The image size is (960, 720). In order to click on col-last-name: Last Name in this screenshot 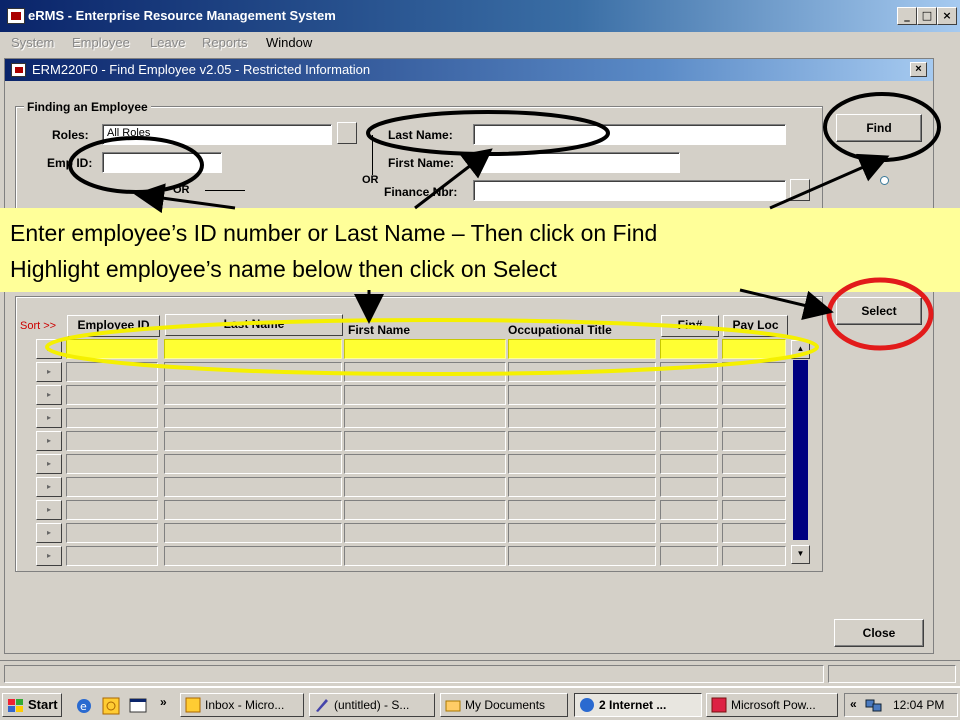, I will do `click(254, 325)`.